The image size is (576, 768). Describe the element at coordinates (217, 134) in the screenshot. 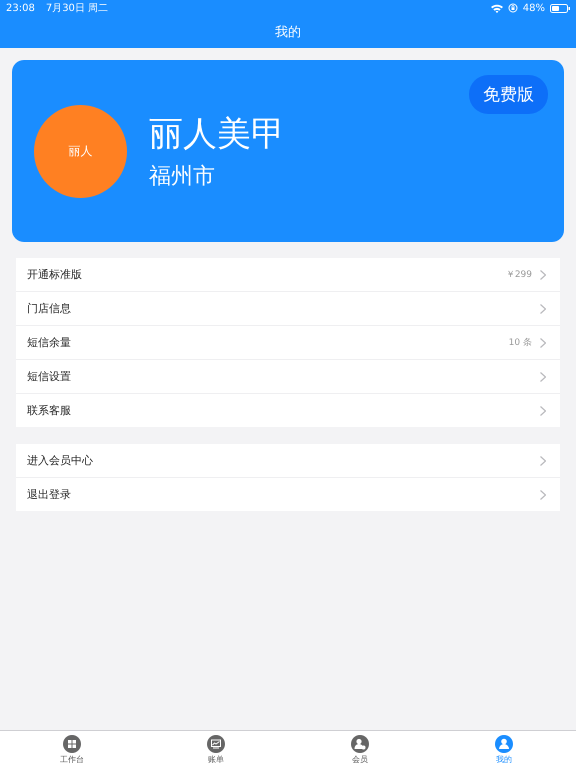

I see `store-name: 丽人美甲` at that location.